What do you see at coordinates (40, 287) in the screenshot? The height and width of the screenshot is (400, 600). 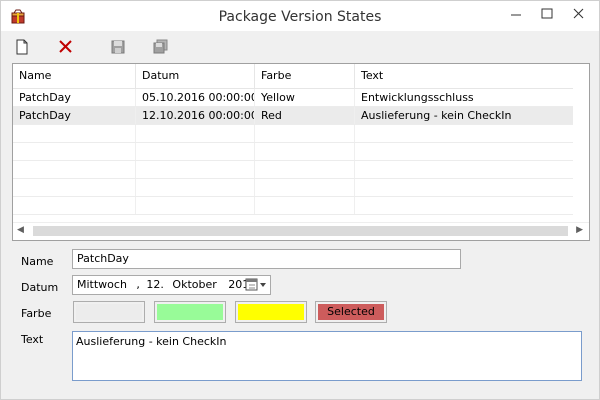 I see `datum-label: Datum` at bounding box center [40, 287].